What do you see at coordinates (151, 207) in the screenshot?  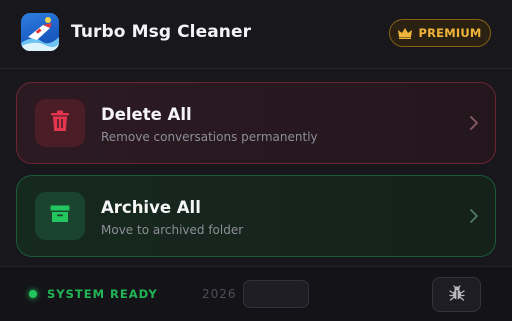 I see `archive-all-title: Archive All` at bounding box center [151, 207].